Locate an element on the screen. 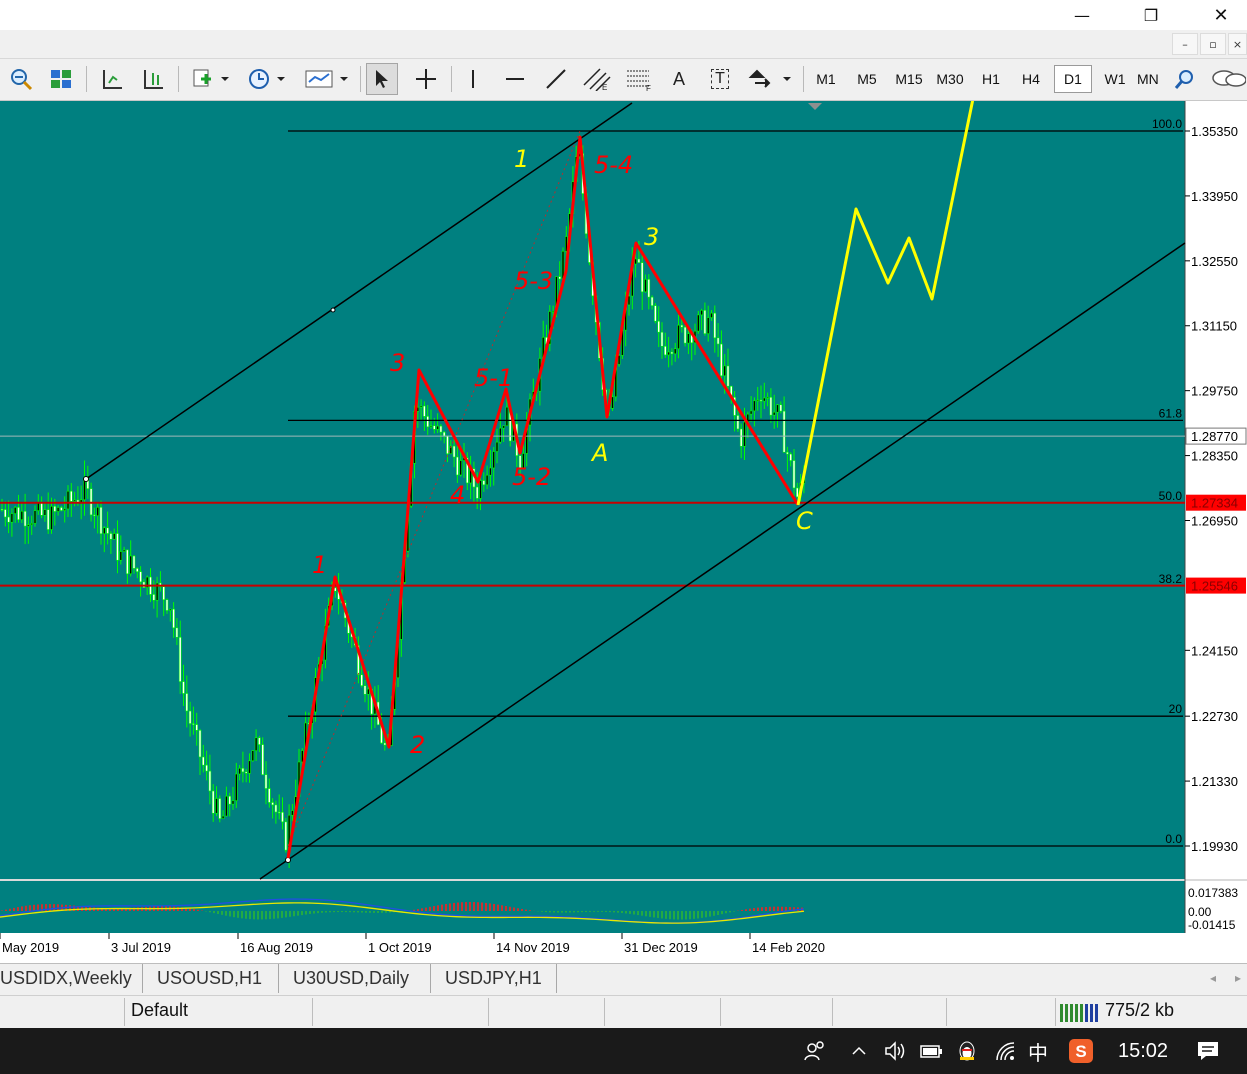  timeframe-m15: M15 is located at coordinates (909, 79).